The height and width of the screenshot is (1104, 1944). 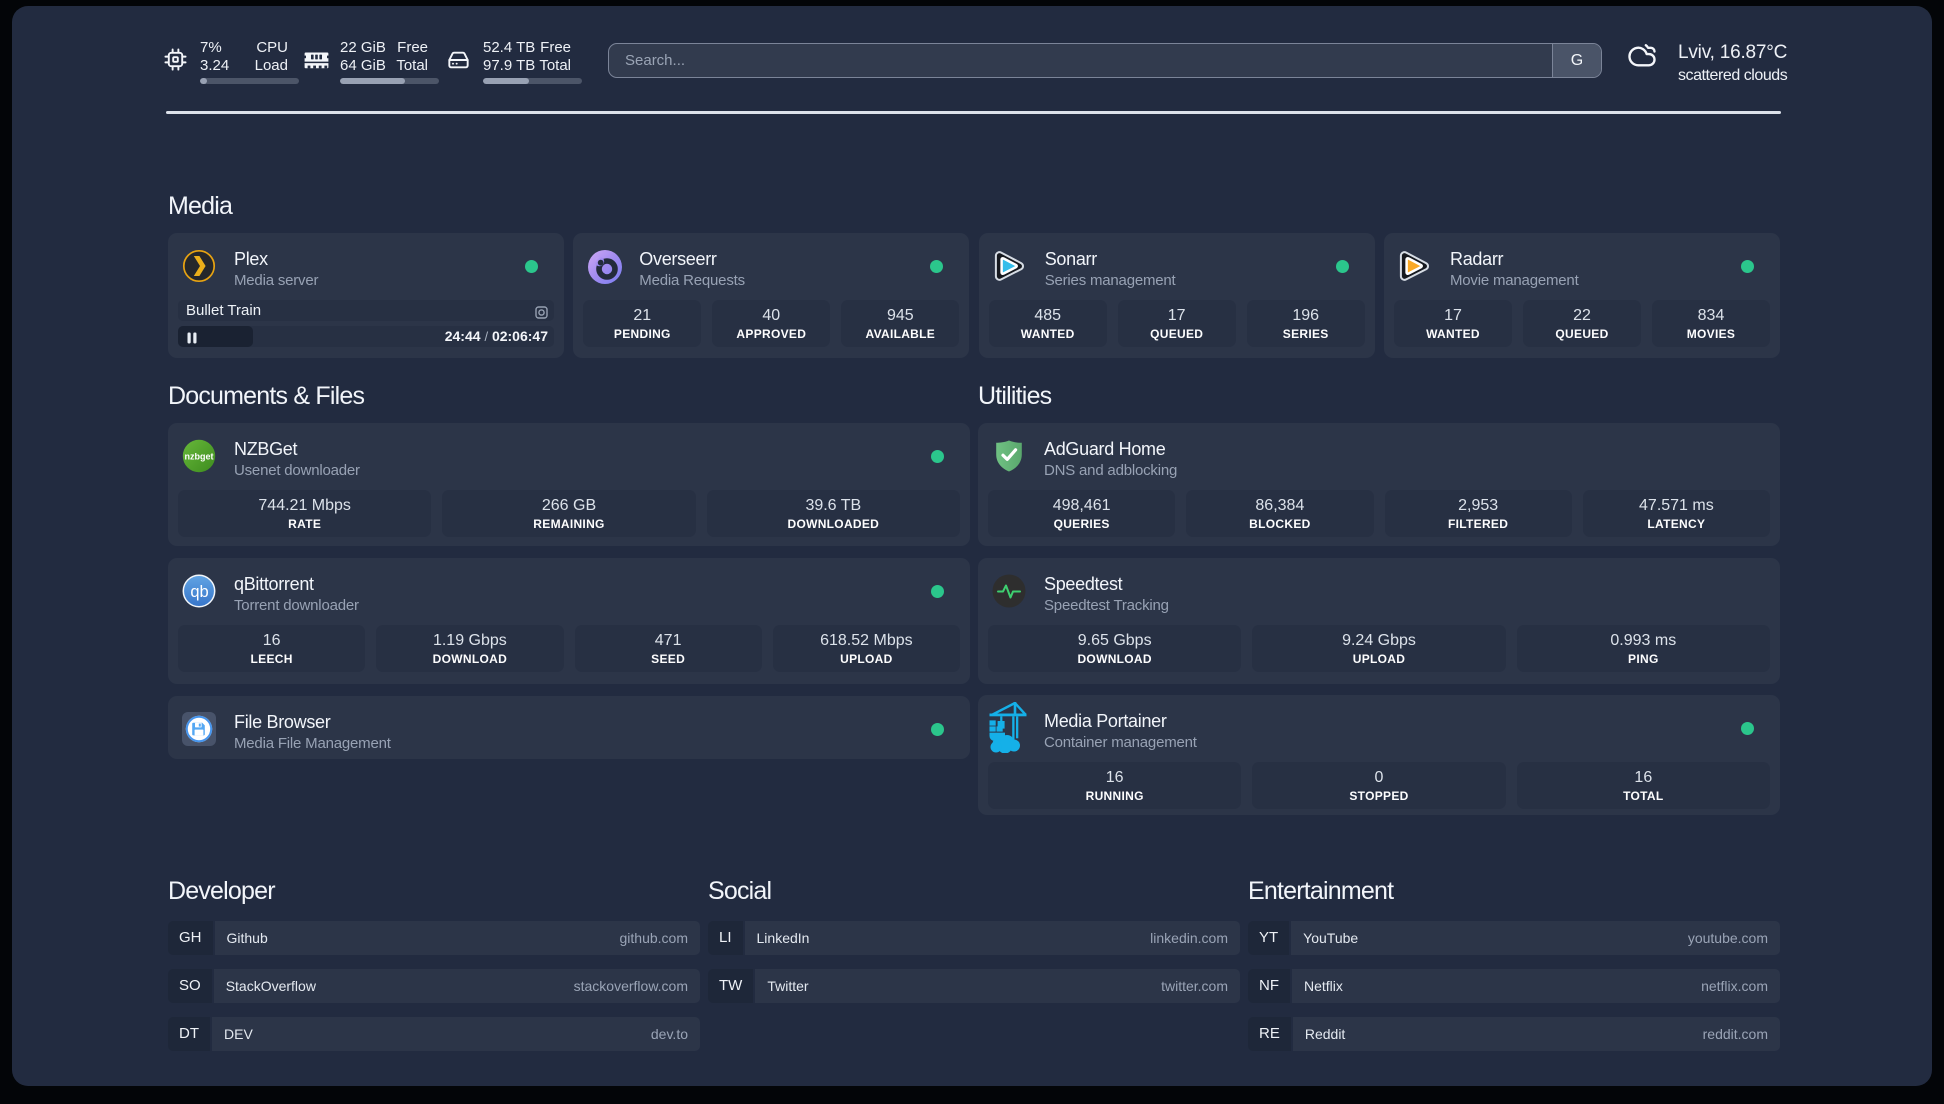 I want to click on svg-text: nzbget, so click(x=199, y=457).